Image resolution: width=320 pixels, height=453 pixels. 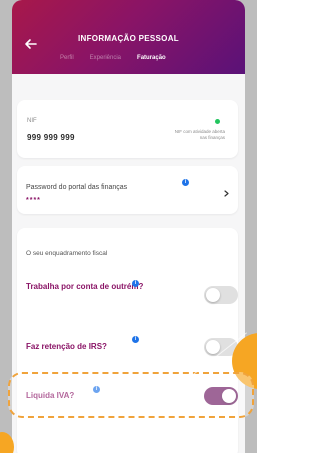 I want to click on nif-label: NIF, so click(x=32, y=121).